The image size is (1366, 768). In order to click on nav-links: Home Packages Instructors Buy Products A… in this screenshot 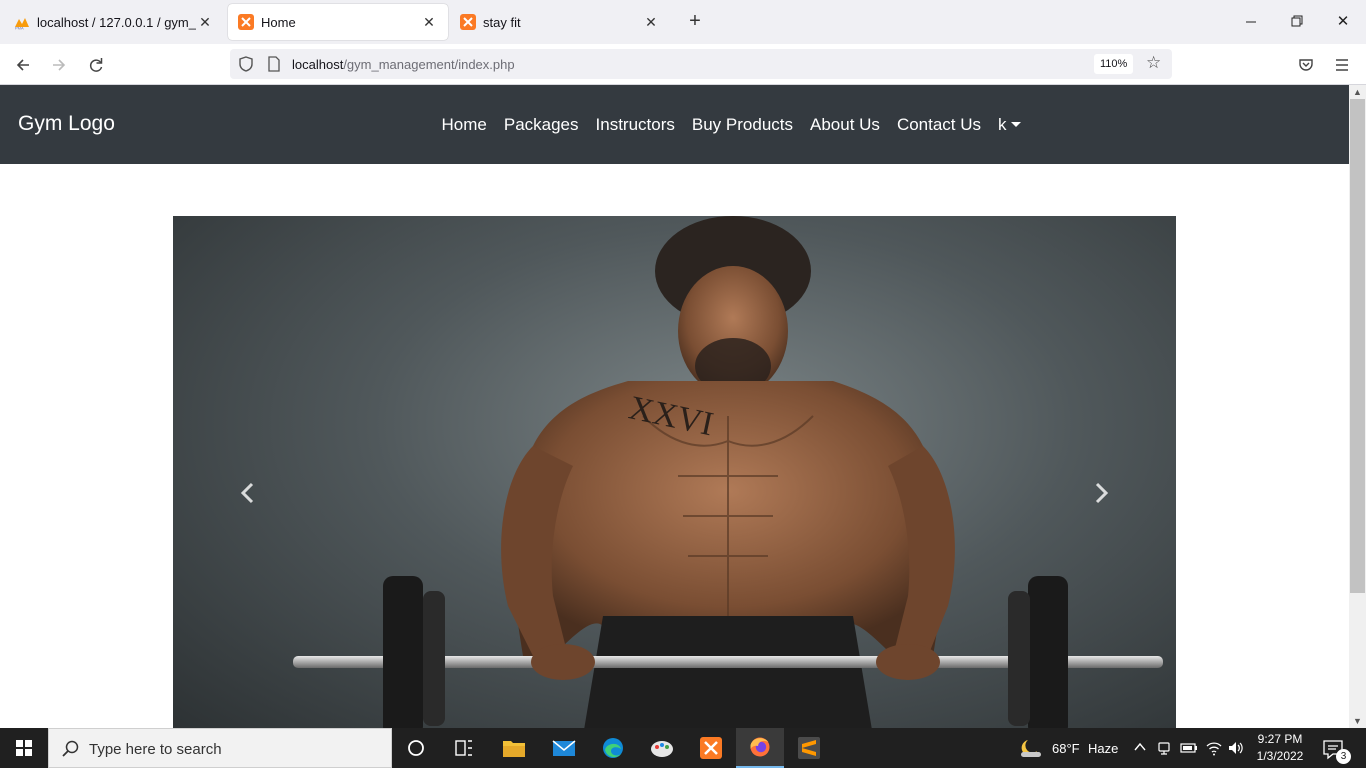, I will do `click(731, 125)`.